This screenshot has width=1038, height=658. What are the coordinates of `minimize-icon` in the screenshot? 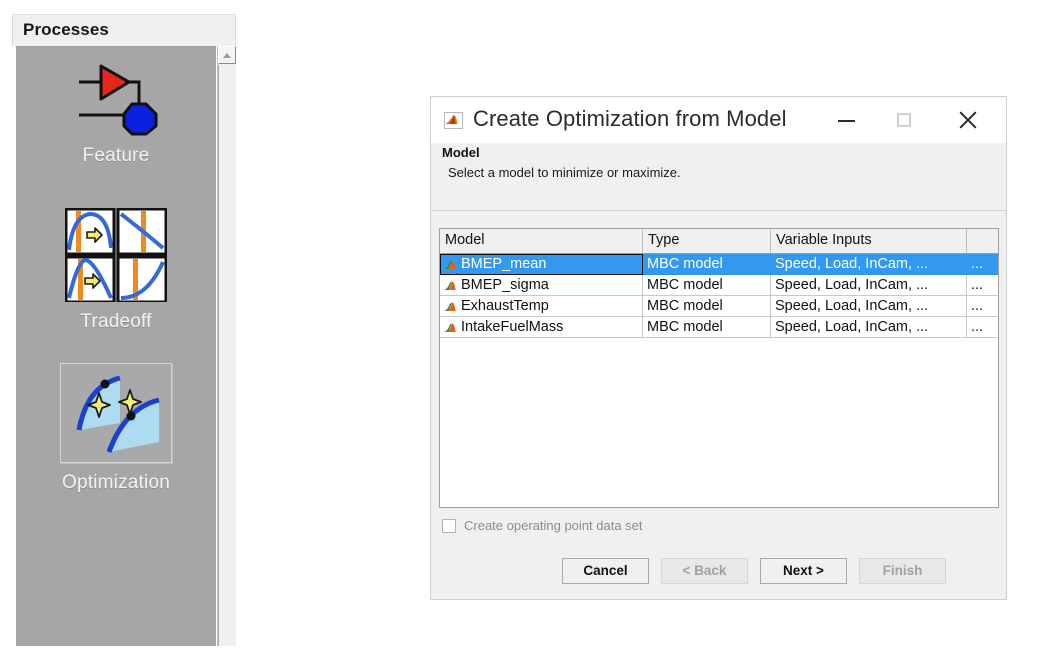 It's located at (851, 120).